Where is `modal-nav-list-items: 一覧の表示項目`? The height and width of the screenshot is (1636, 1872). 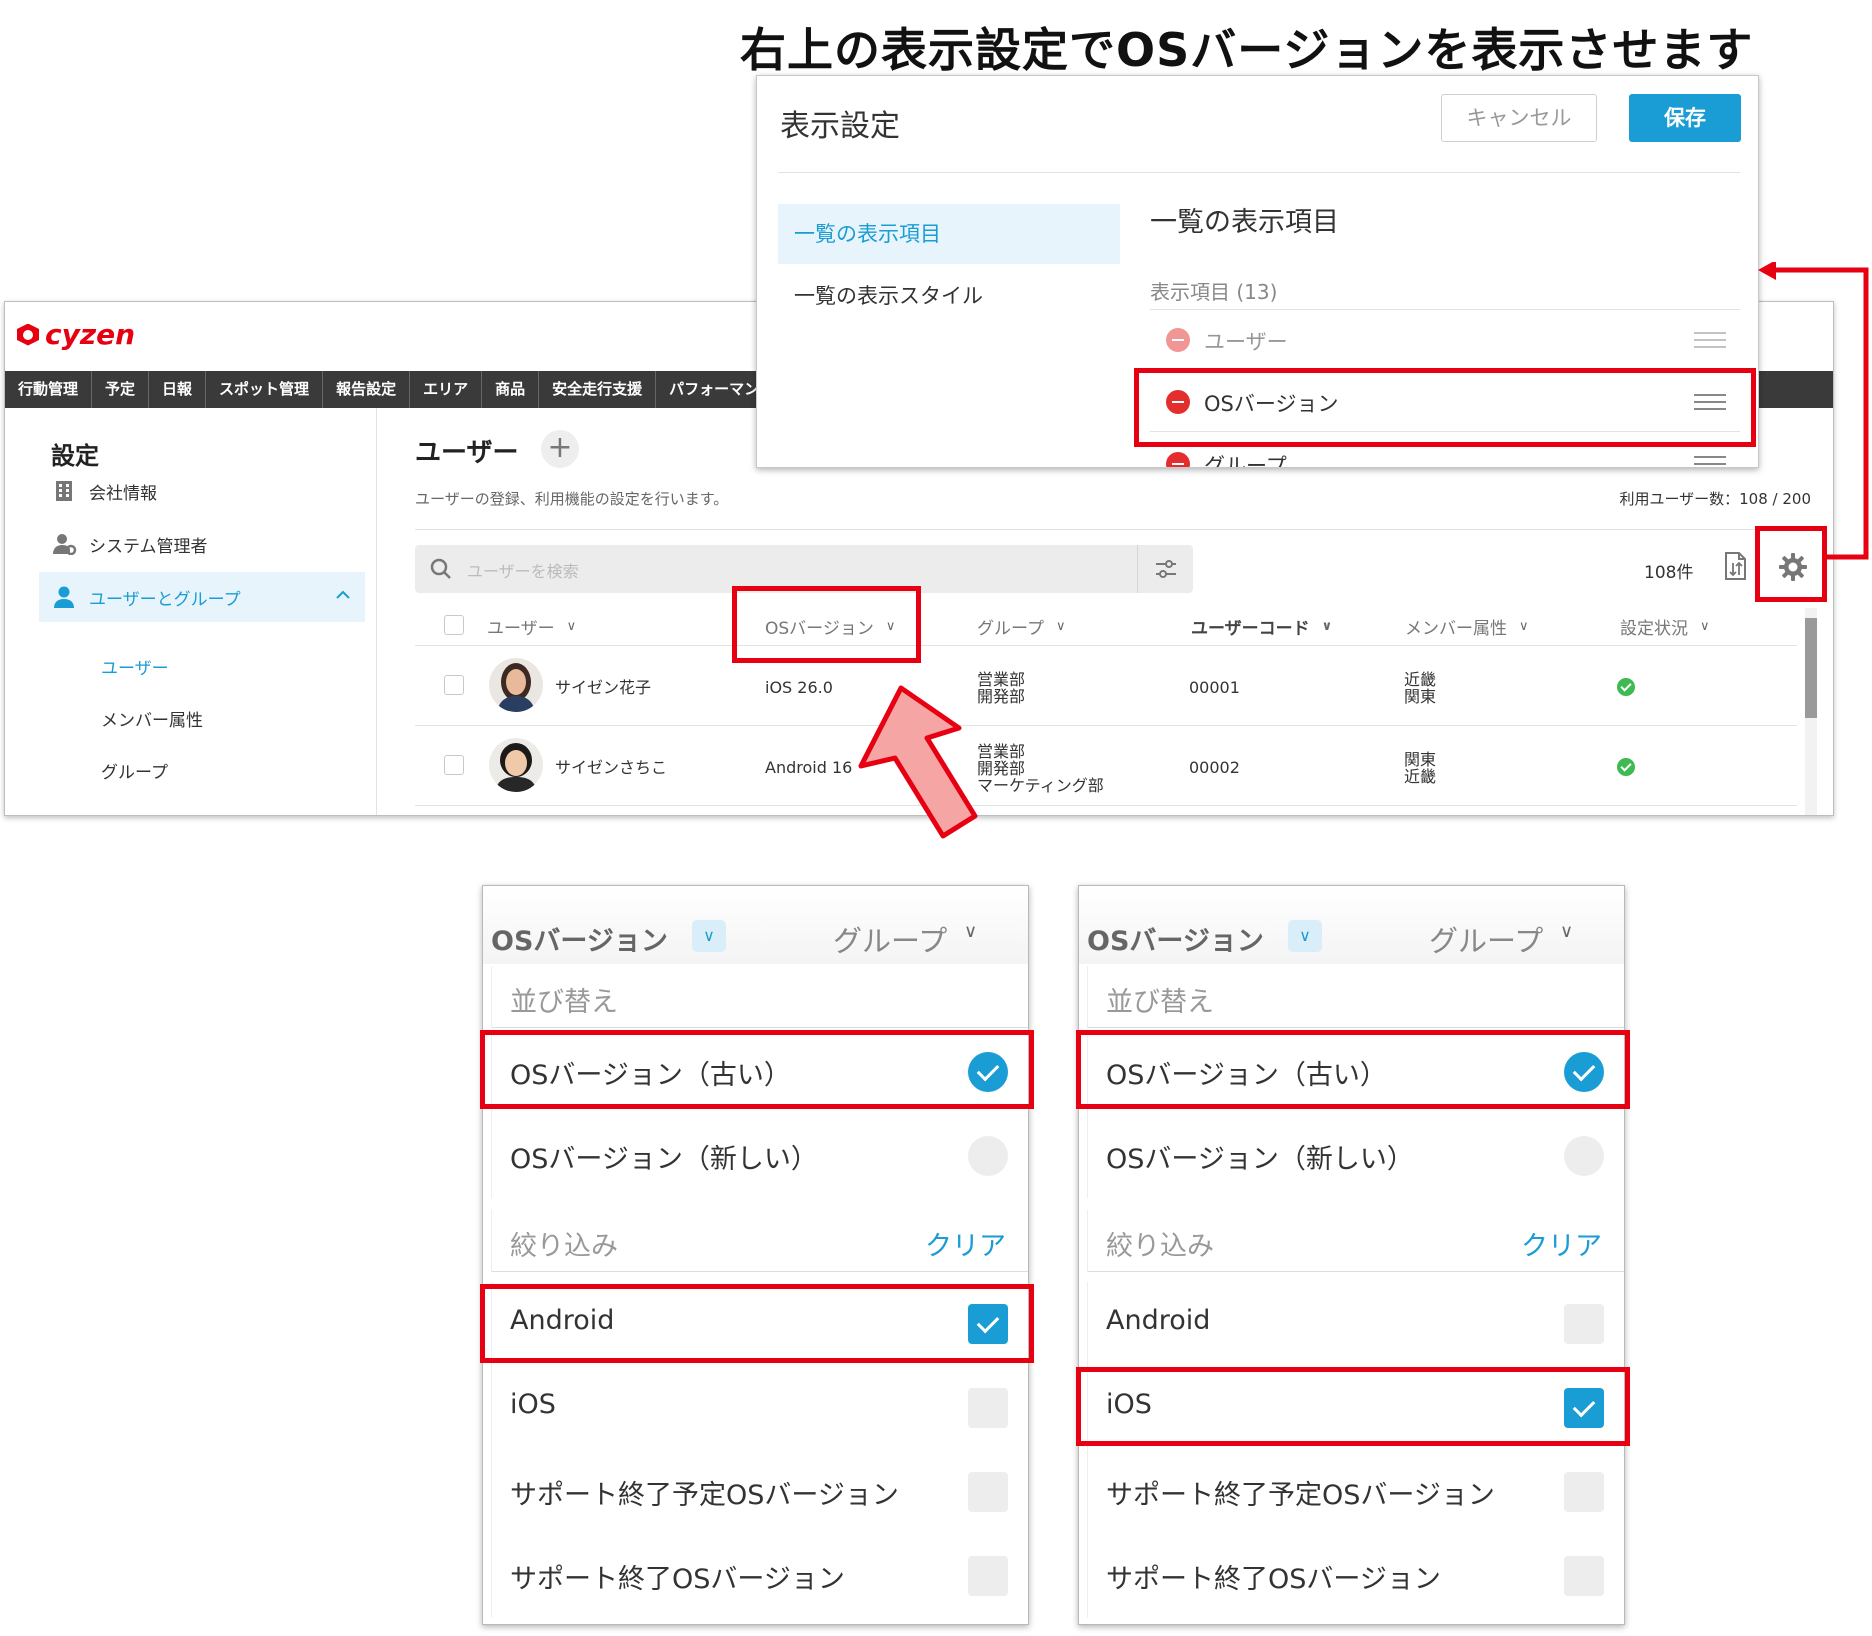 modal-nav-list-items: 一覧の表示項目 is located at coordinates (949, 234).